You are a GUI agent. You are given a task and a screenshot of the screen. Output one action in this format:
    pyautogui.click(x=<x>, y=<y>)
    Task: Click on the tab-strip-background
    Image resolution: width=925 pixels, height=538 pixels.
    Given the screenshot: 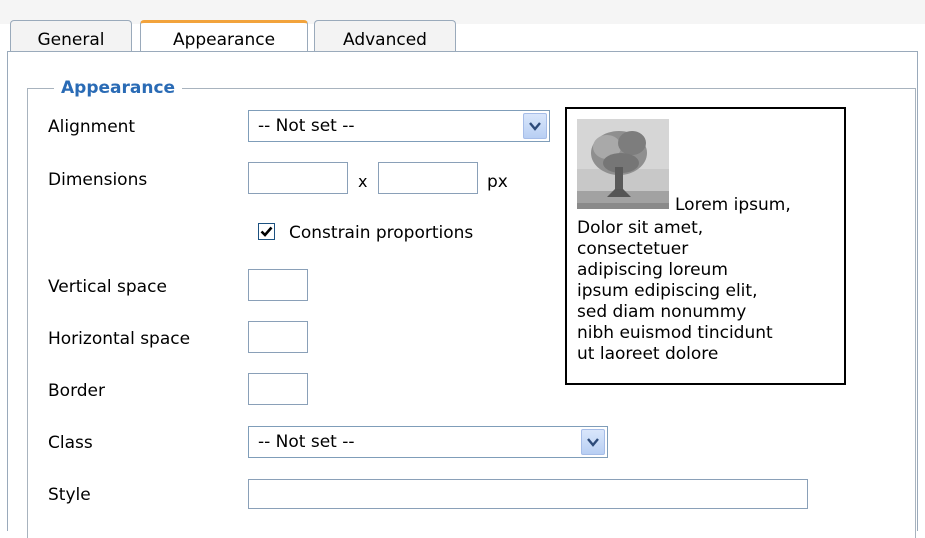 What is the action you would take?
    pyautogui.click(x=462, y=12)
    